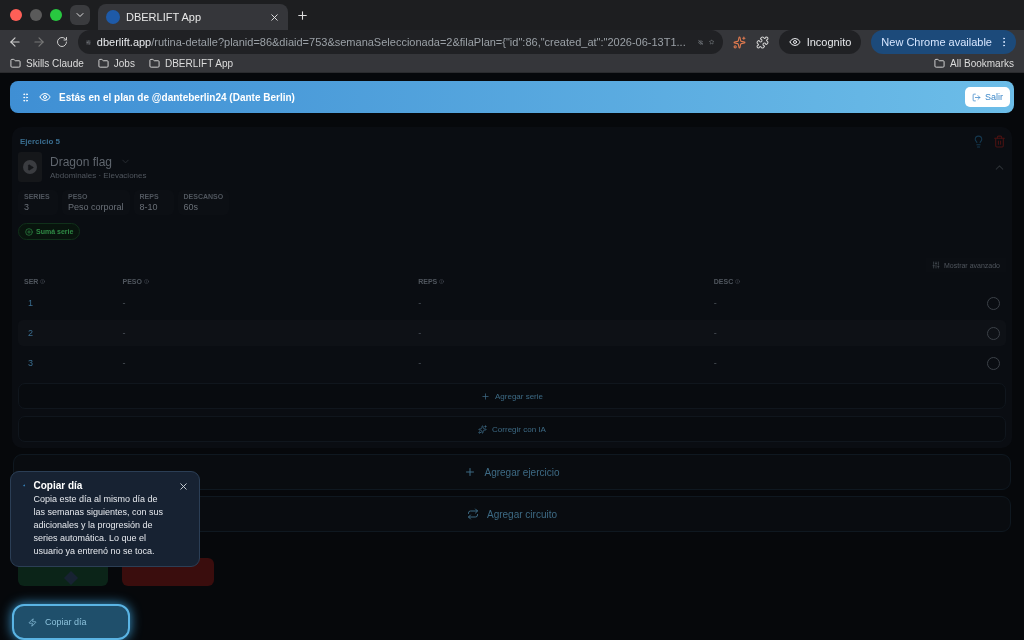 This screenshot has width=1024, height=640. Describe the element at coordinates (794, 42) in the screenshot. I see `incognito-icon` at that location.